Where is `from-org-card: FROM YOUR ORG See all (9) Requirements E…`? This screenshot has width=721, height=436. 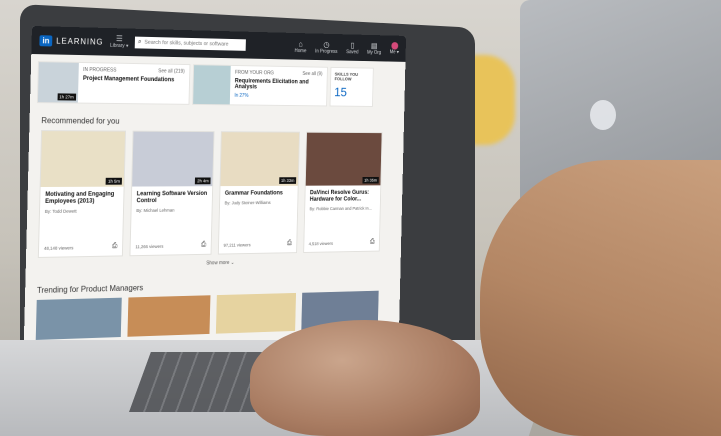 from-org-card: FROM YOUR ORG See all (9) Requirements E… is located at coordinates (260, 85).